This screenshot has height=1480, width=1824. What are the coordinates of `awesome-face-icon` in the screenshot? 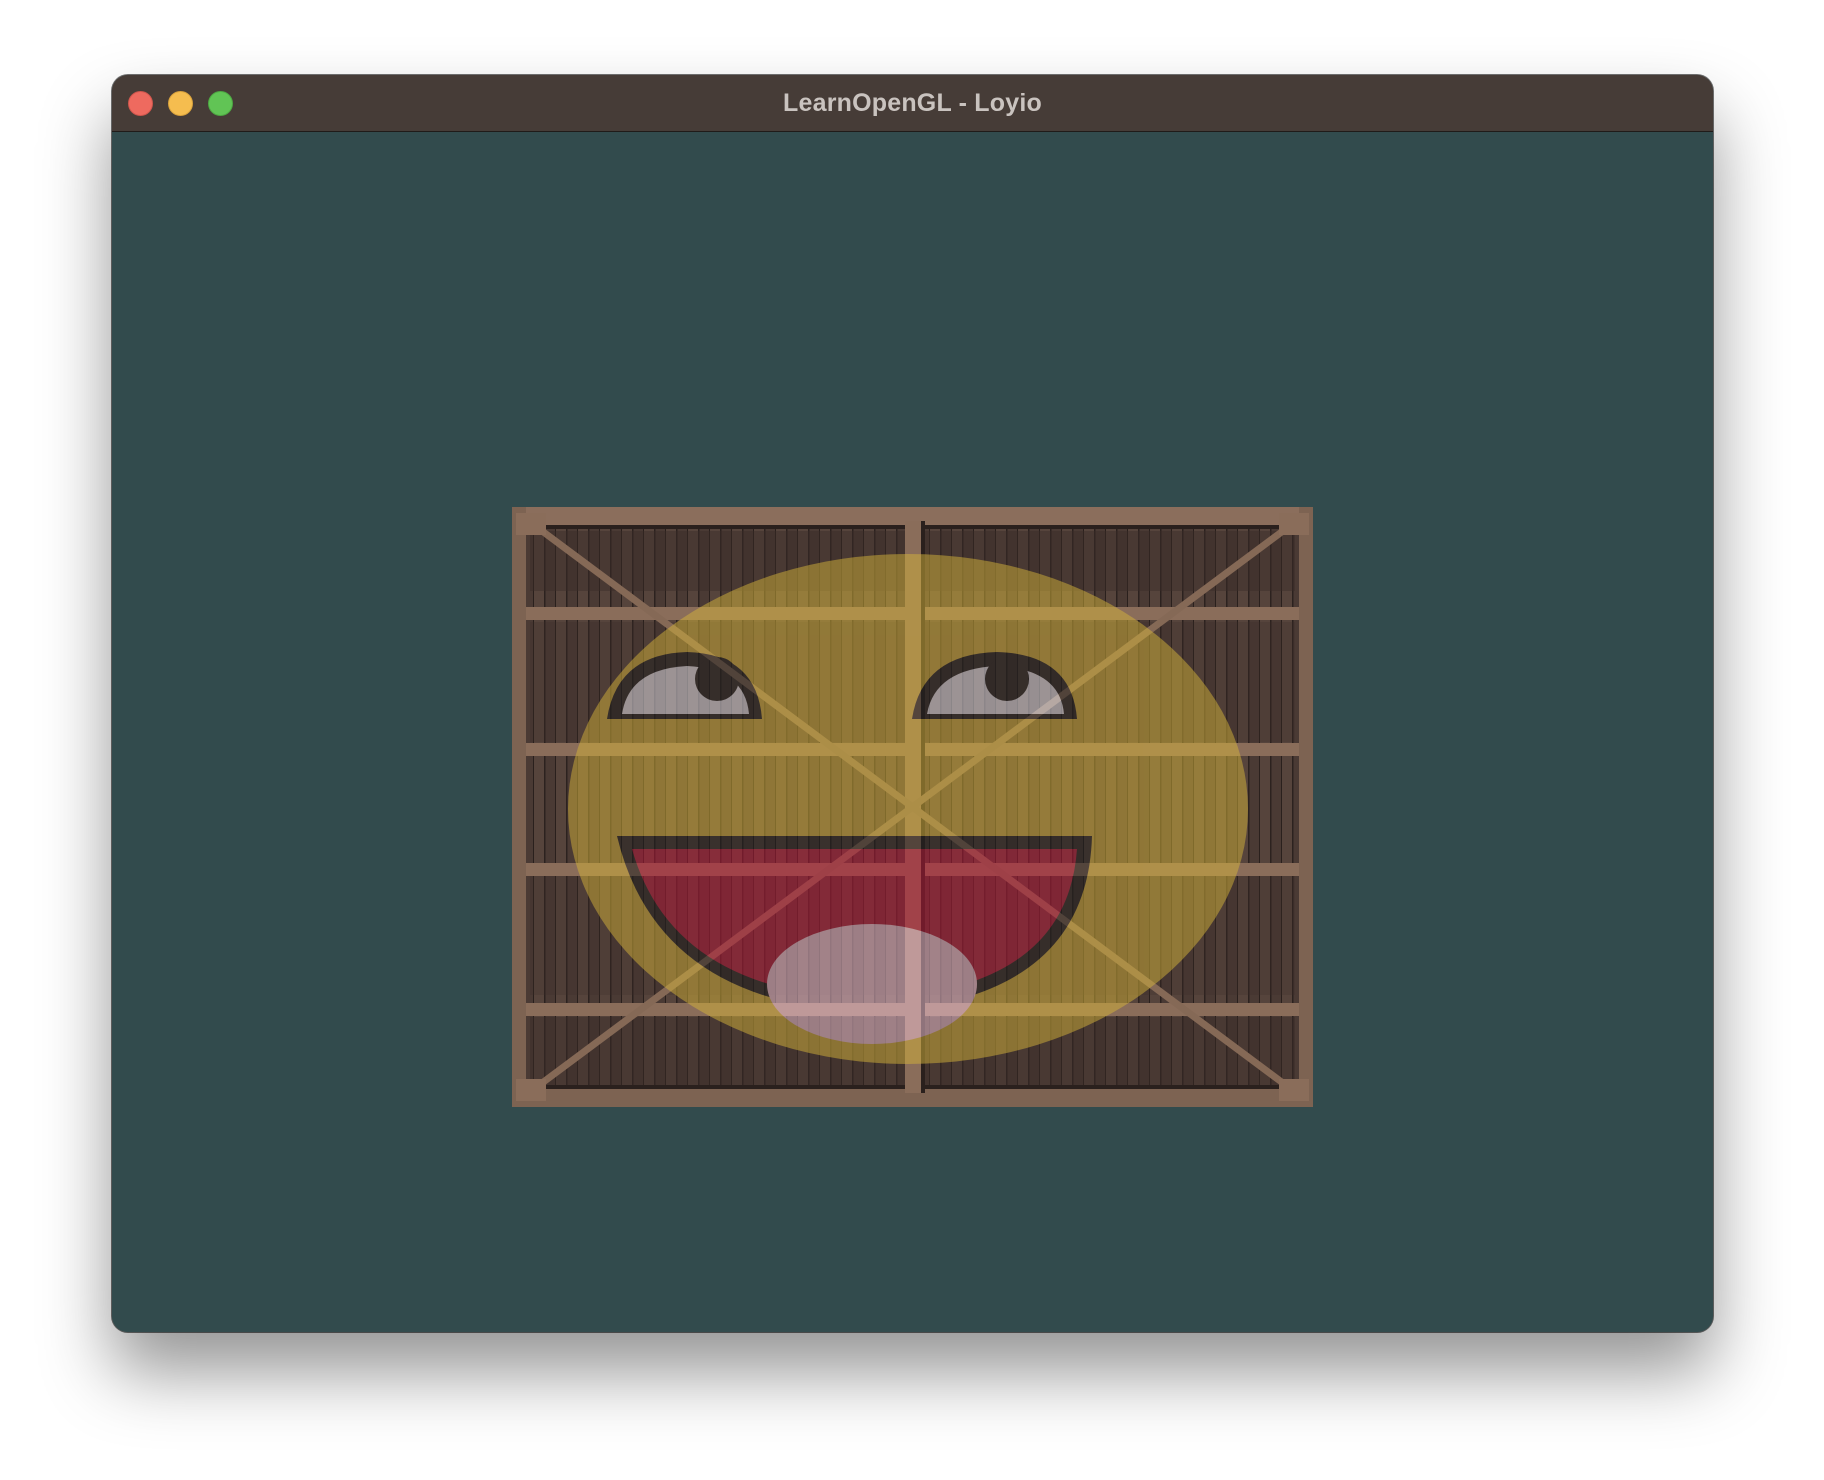 It's located at (908, 809).